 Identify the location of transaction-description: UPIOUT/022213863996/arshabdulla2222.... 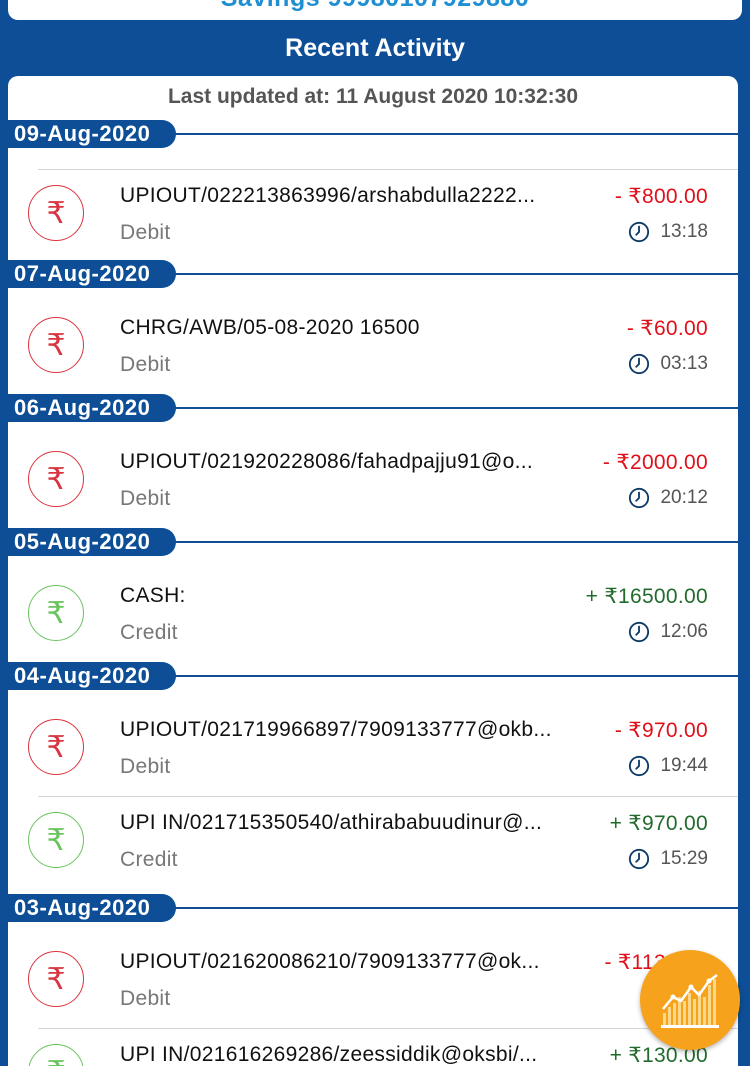
(328, 195).